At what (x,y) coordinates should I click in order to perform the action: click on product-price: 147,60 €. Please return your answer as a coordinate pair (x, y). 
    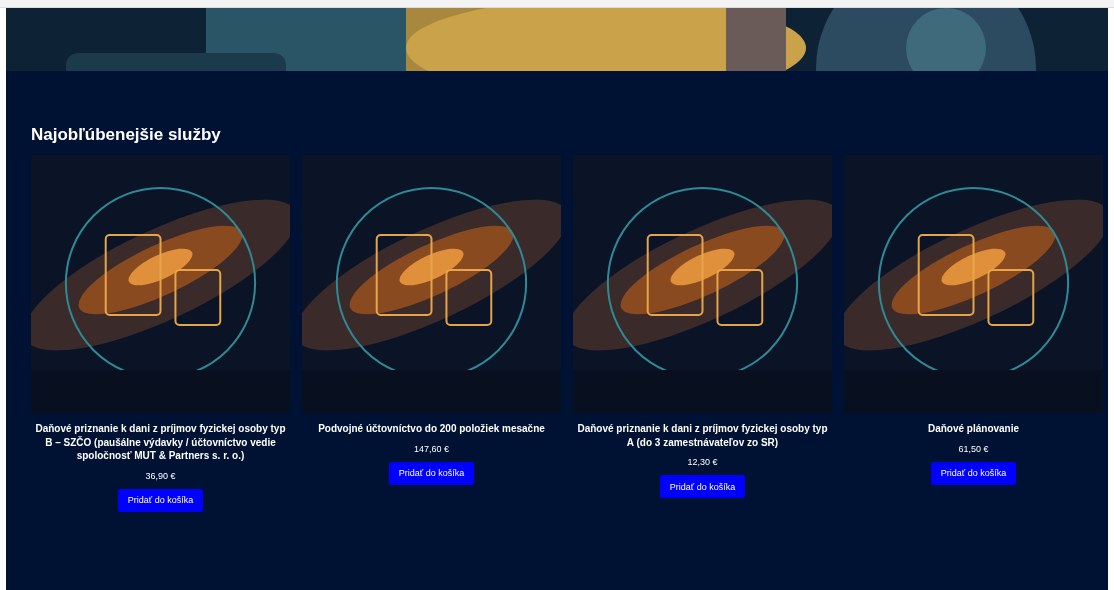
    Looking at the image, I should click on (431, 448).